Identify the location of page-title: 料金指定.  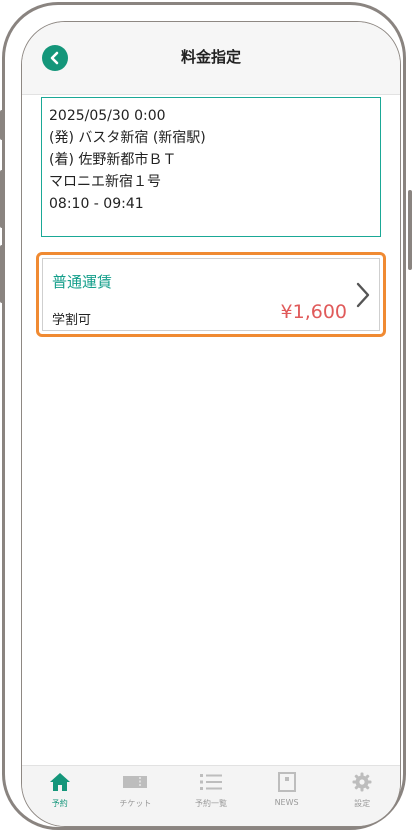
(210, 57).